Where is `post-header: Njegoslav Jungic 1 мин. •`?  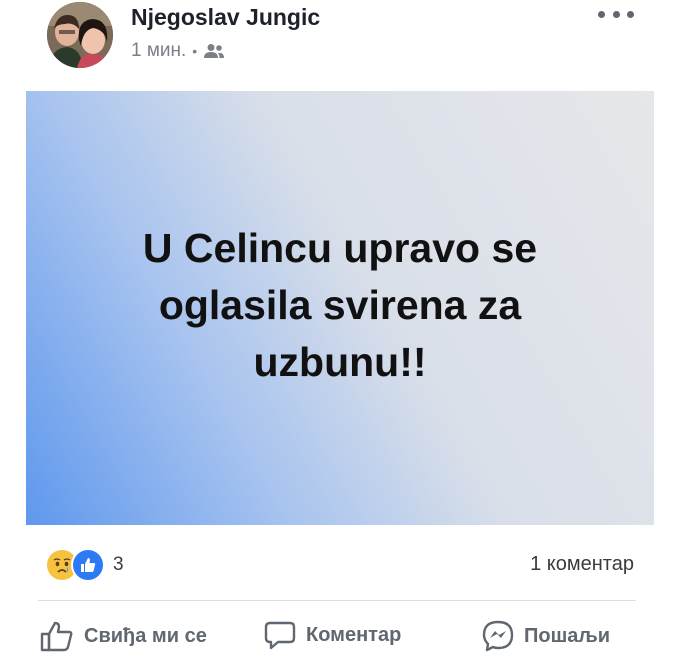 post-header: Njegoslav Jungic 1 мин. • is located at coordinates (340, 40).